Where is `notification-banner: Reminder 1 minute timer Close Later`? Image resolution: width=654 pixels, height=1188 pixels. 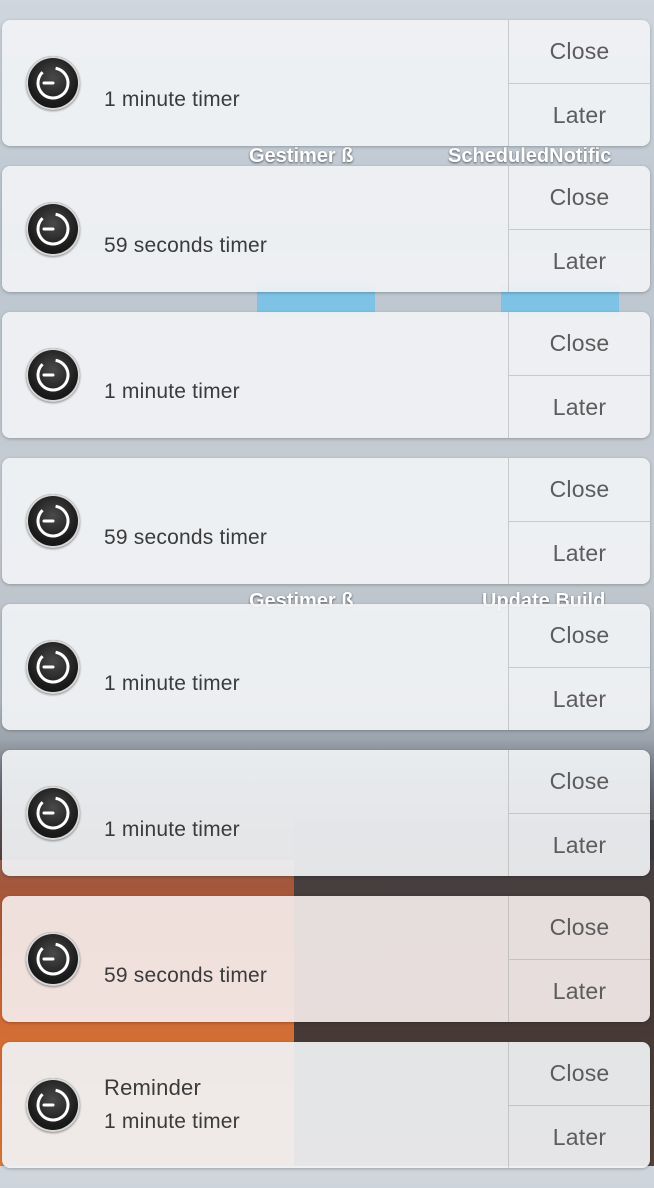 notification-banner: Reminder 1 minute timer Close Later is located at coordinates (326, 1105).